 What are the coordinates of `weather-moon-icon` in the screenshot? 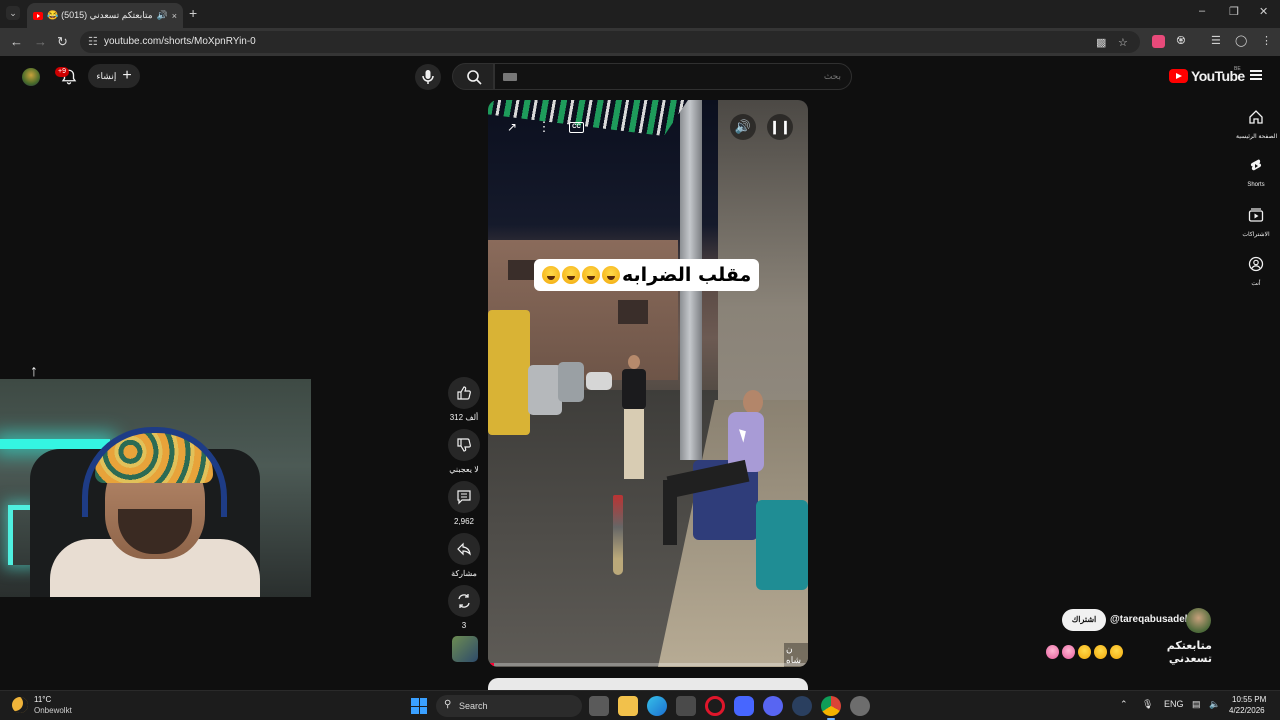 It's located at (20, 705).